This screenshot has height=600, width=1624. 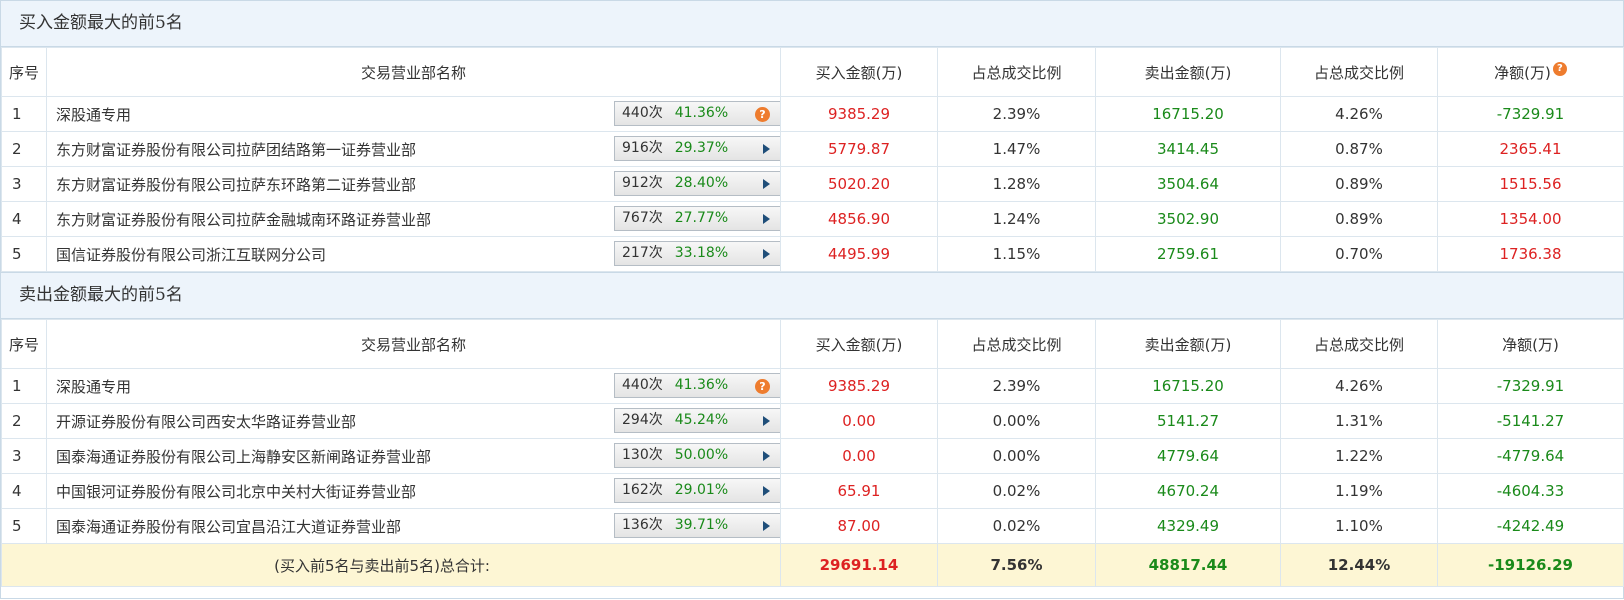 What do you see at coordinates (1188, 421) in the screenshot?
I see `sell-amount: 5141.27` at bounding box center [1188, 421].